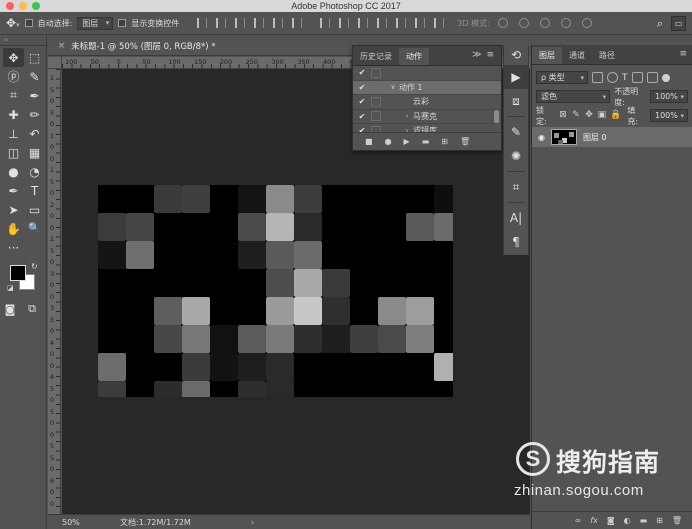 Image resolution: width=692 pixels, height=529 pixels. I want to click on ruler-origin, so click(55, 63).